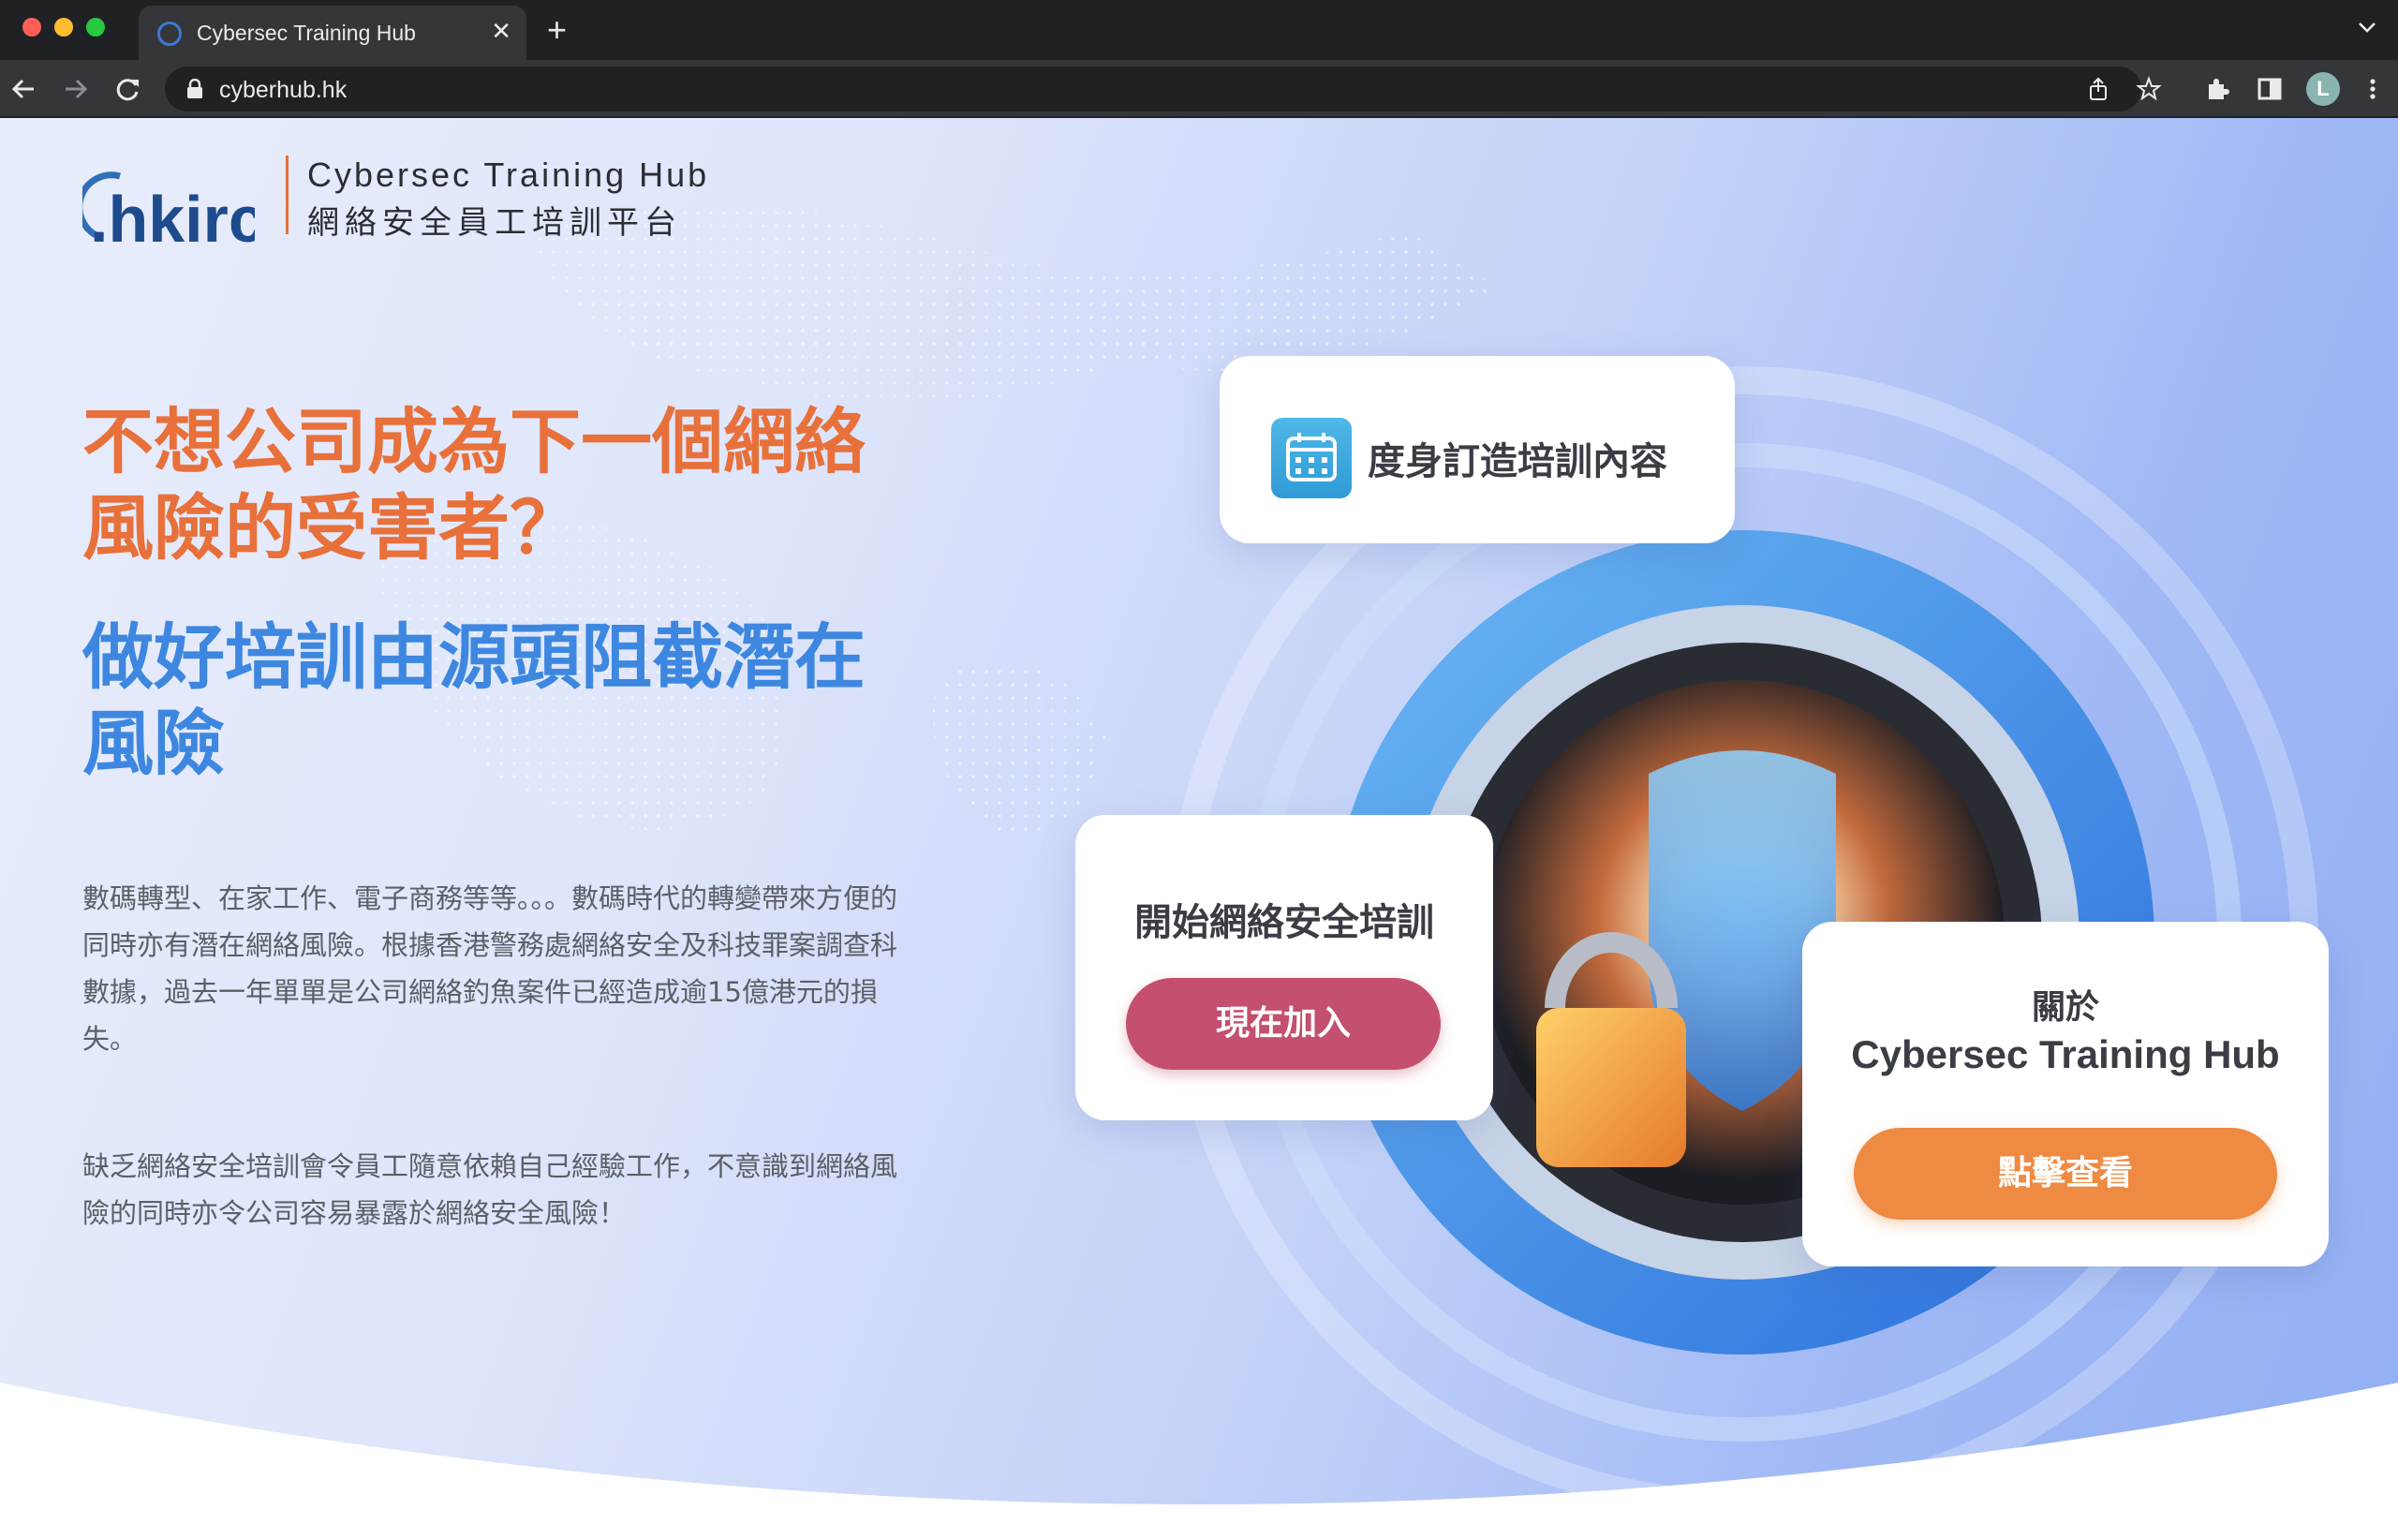 The image size is (2398, 1540). What do you see at coordinates (283, 90) in the screenshot?
I see `url-text: cyberhub.hk` at bounding box center [283, 90].